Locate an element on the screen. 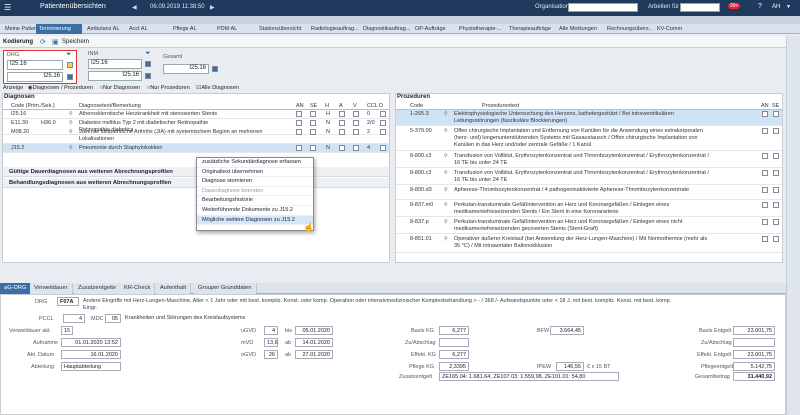 The width and height of the screenshot is (800, 415). user-avatar: AH is located at coordinates (776, 7).